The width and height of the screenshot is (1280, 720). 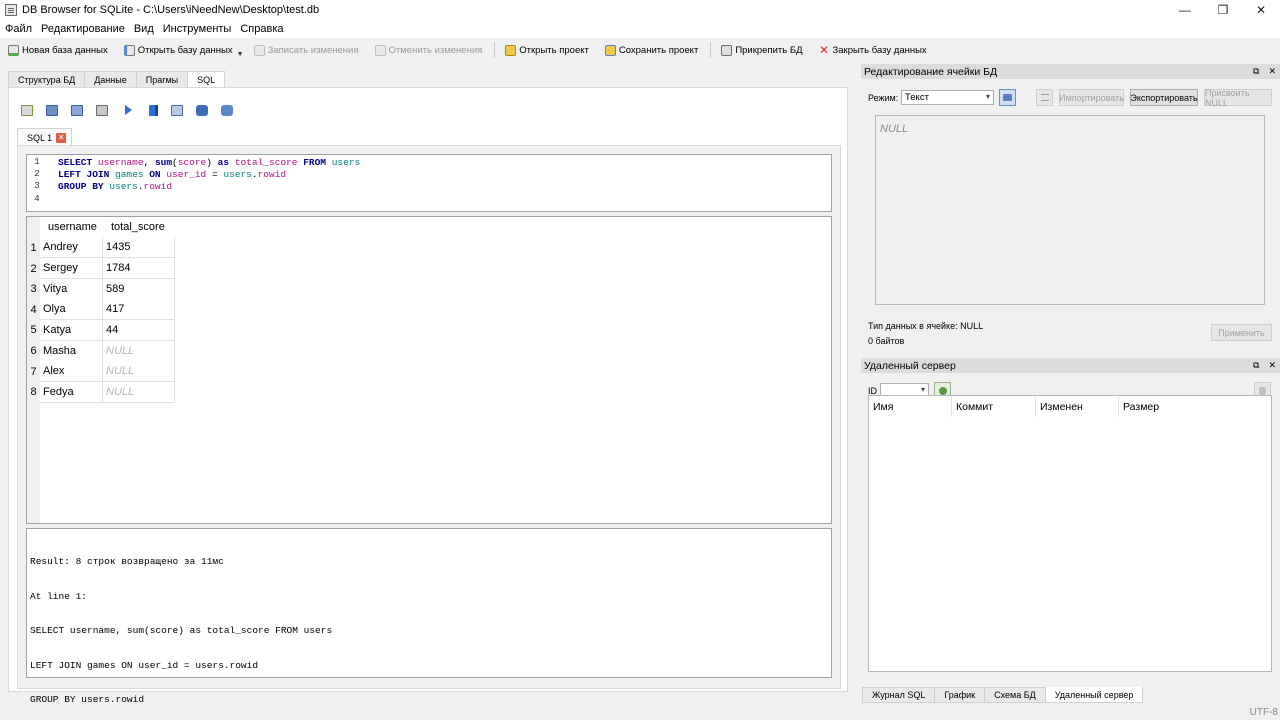 I want to click on message-line: Result: 8 строк возвращено за 11мс, so click(x=127, y=561).